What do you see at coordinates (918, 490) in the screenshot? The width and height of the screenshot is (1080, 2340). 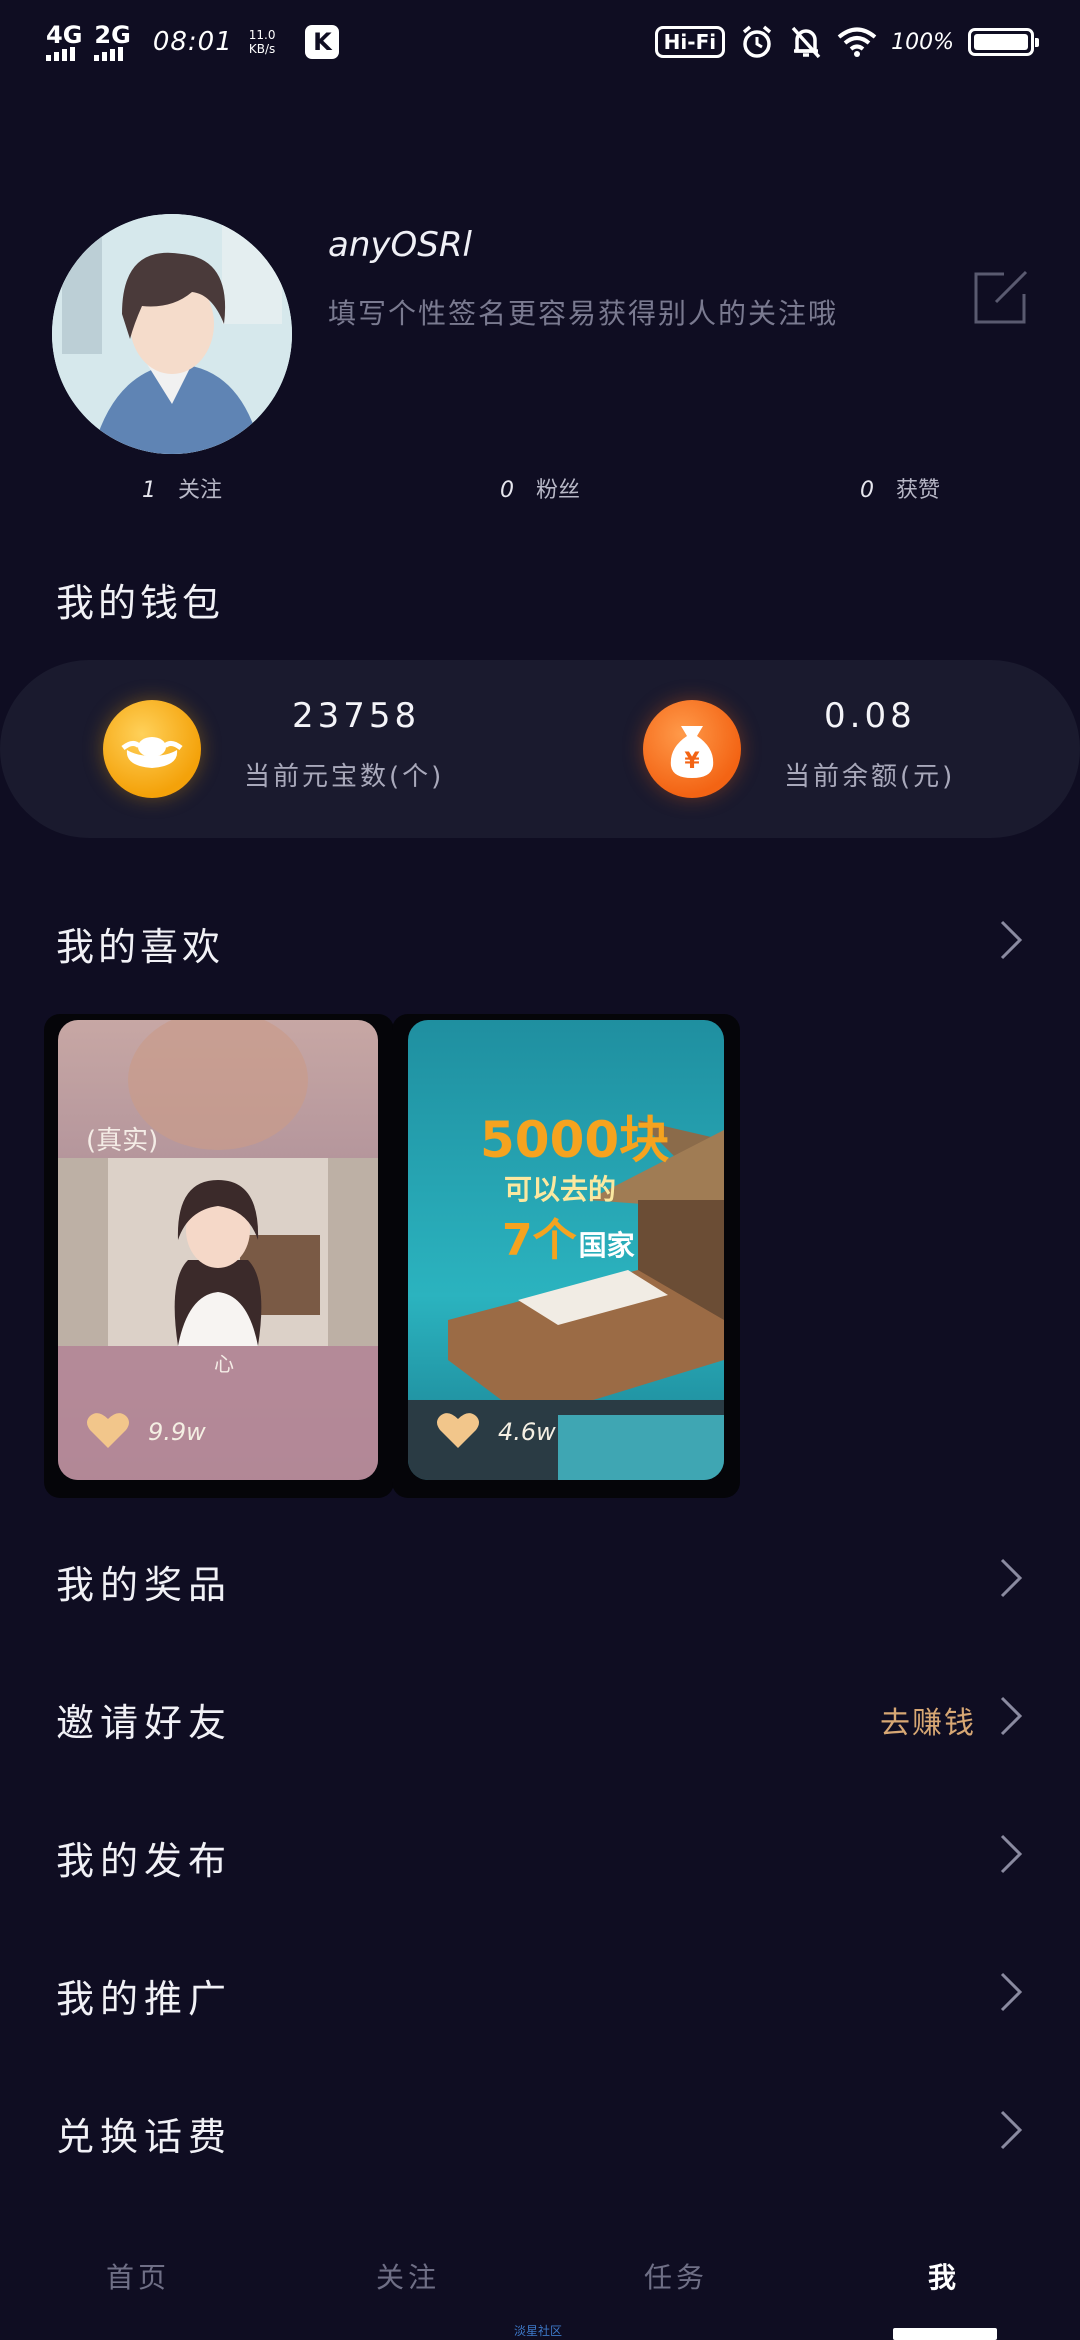 I see `stat-likes-label: 获赞` at bounding box center [918, 490].